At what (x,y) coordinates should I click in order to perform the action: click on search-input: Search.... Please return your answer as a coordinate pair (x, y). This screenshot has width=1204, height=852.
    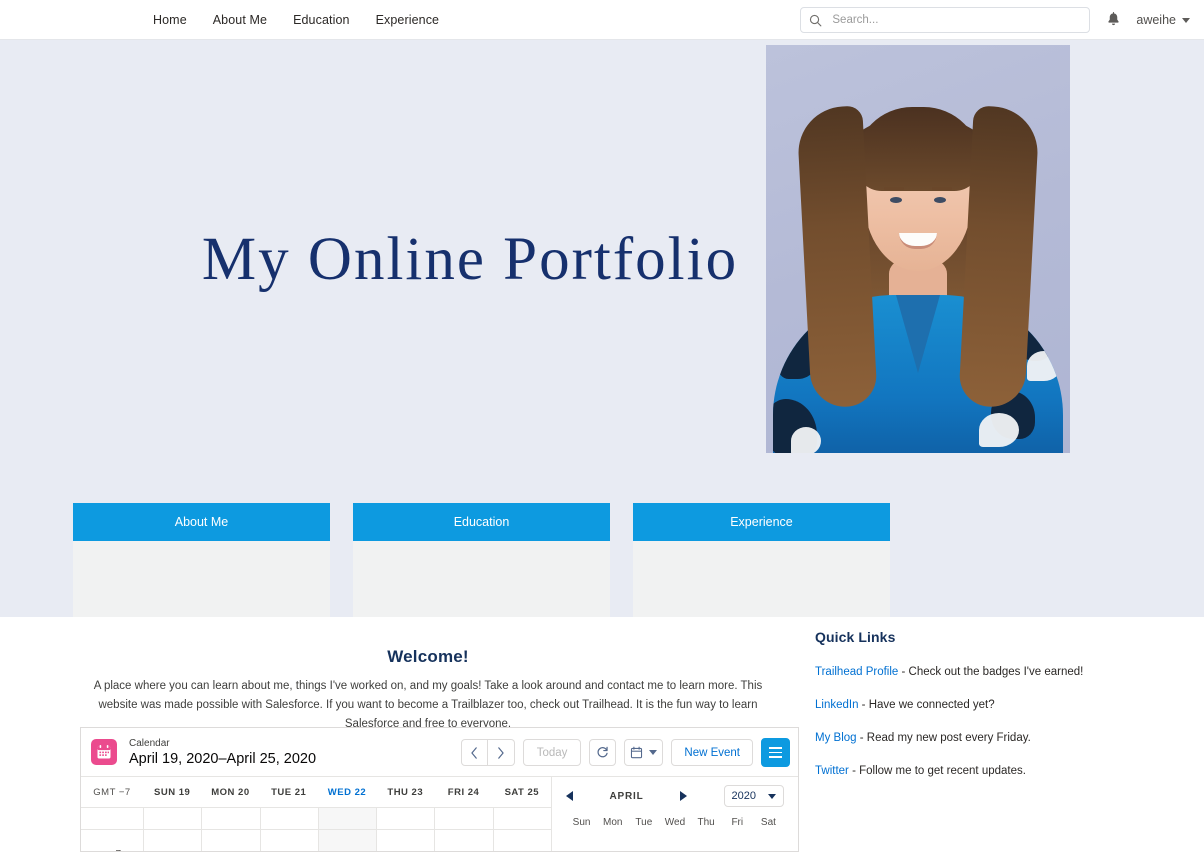
    Looking at the image, I should click on (945, 20).